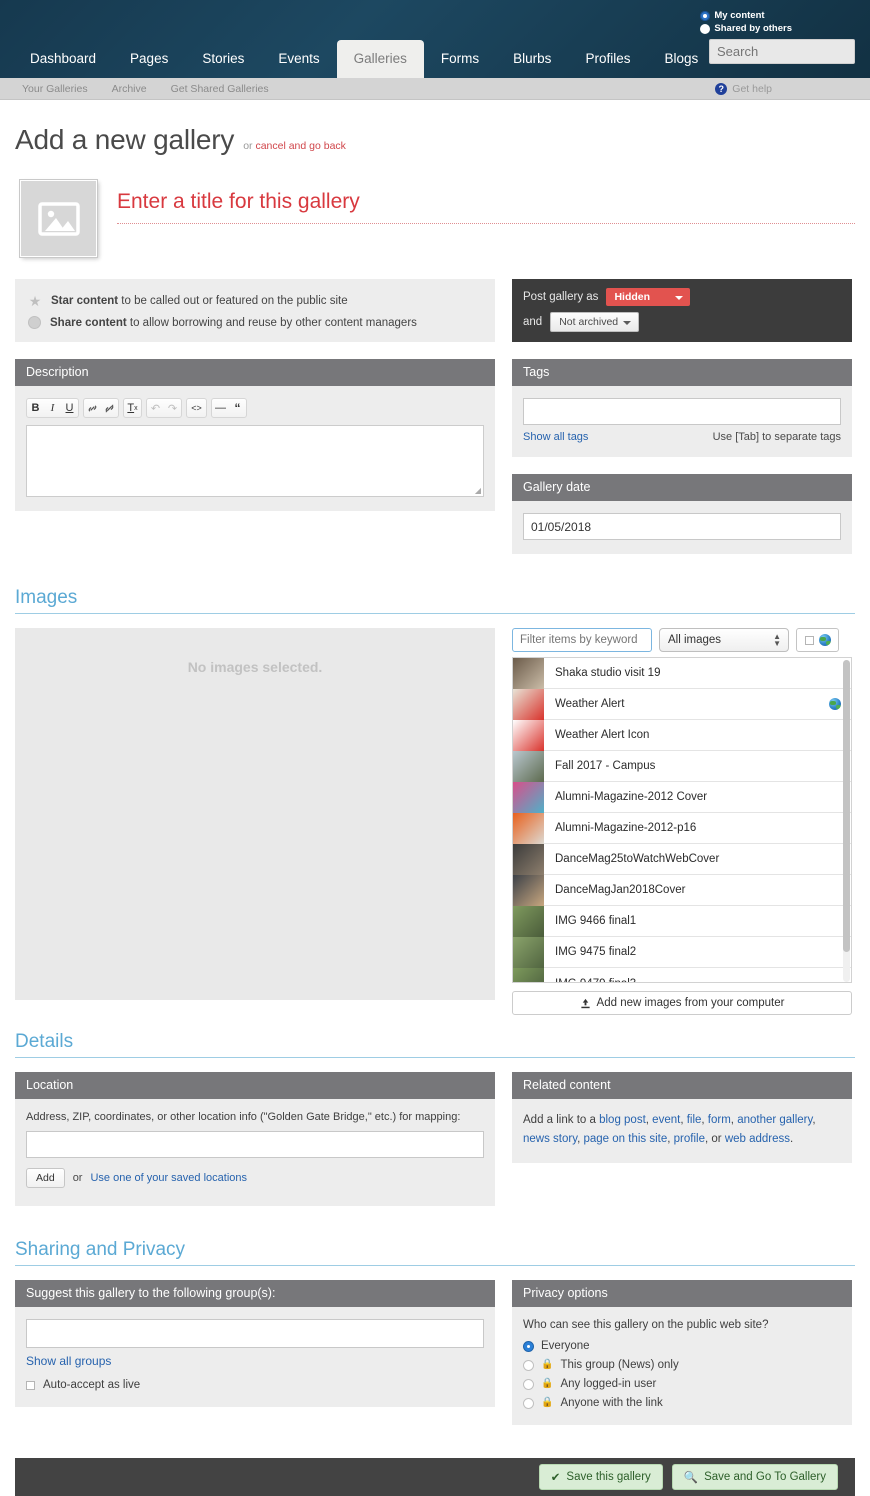  I want to click on privacy-options-panel-title: Privacy options, so click(682, 1293).